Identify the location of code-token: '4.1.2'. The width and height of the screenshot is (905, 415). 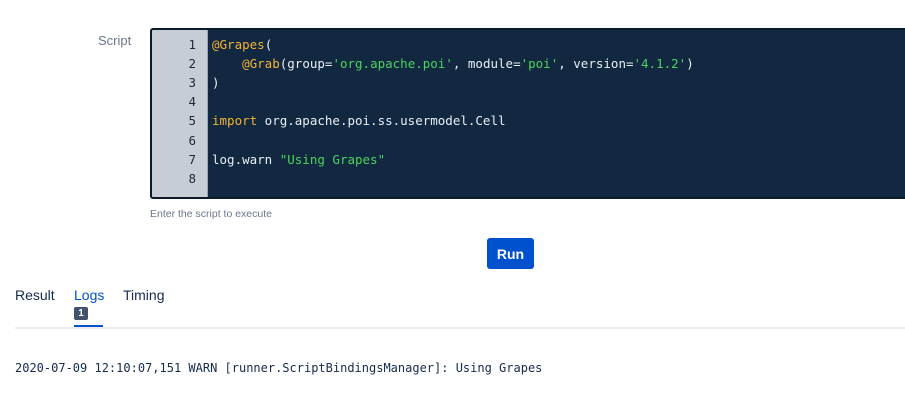
(660, 64).